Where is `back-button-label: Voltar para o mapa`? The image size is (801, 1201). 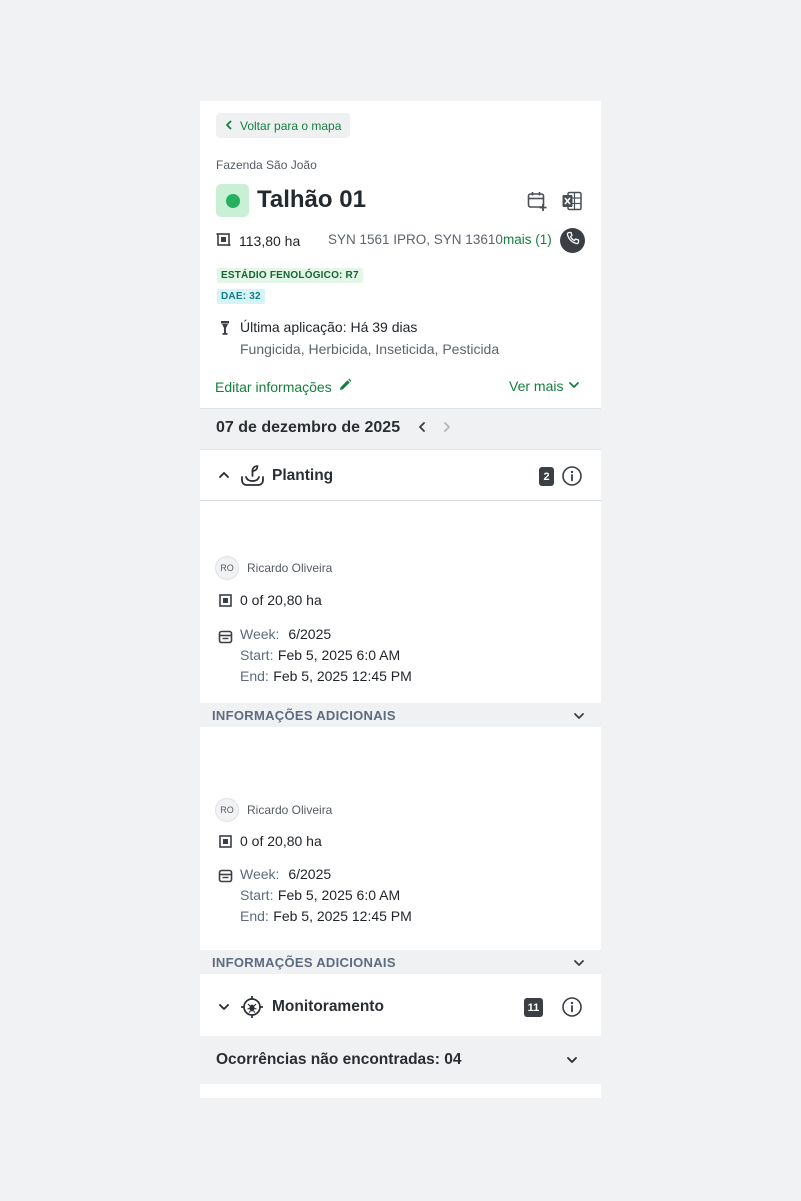 back-button-label: Voltar para o mapa is located at coordinates (291, 125).